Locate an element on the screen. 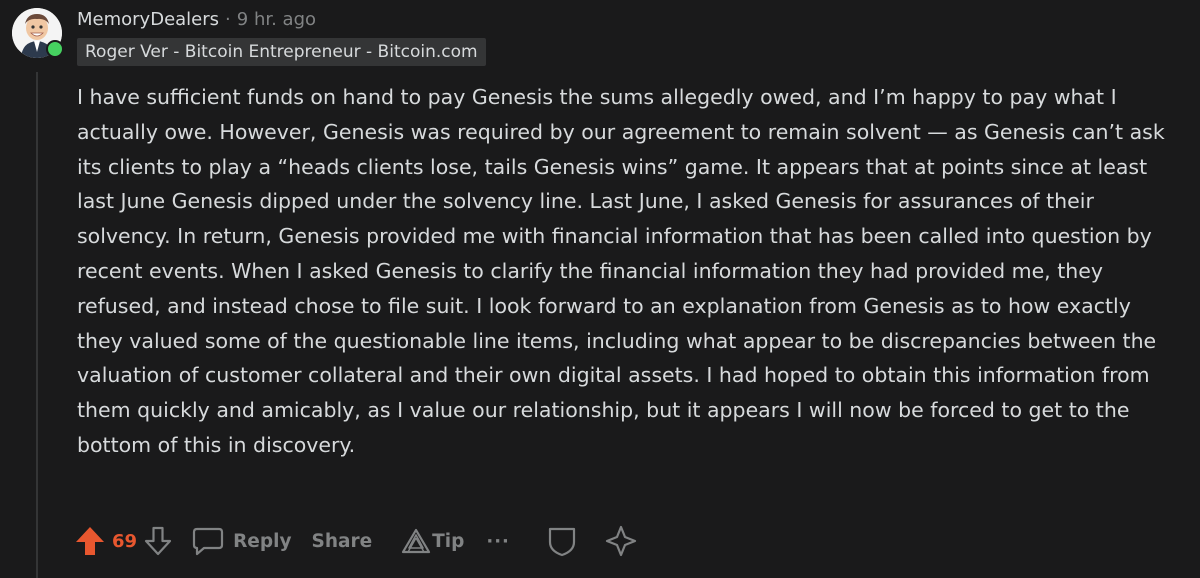 The width and height of the screenshot is (1200, 578). downvote-arrow-icon is located at coordinates (158, 541).